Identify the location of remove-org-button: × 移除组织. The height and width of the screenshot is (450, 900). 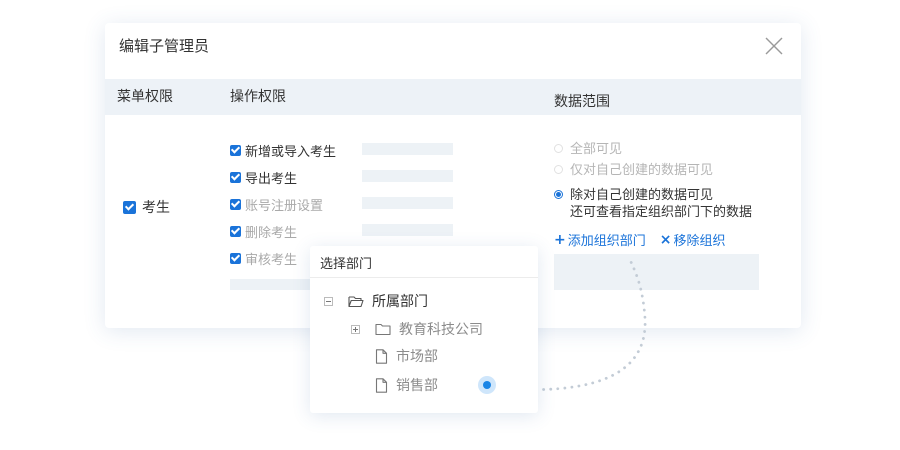
(692, 240).